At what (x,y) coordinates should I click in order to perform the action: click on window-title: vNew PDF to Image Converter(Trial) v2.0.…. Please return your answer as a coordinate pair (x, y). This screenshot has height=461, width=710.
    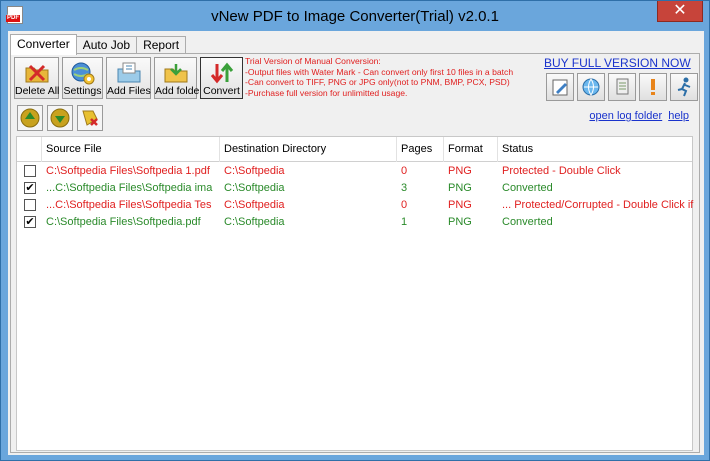
    Looking at the image, I should click on (355, 16).